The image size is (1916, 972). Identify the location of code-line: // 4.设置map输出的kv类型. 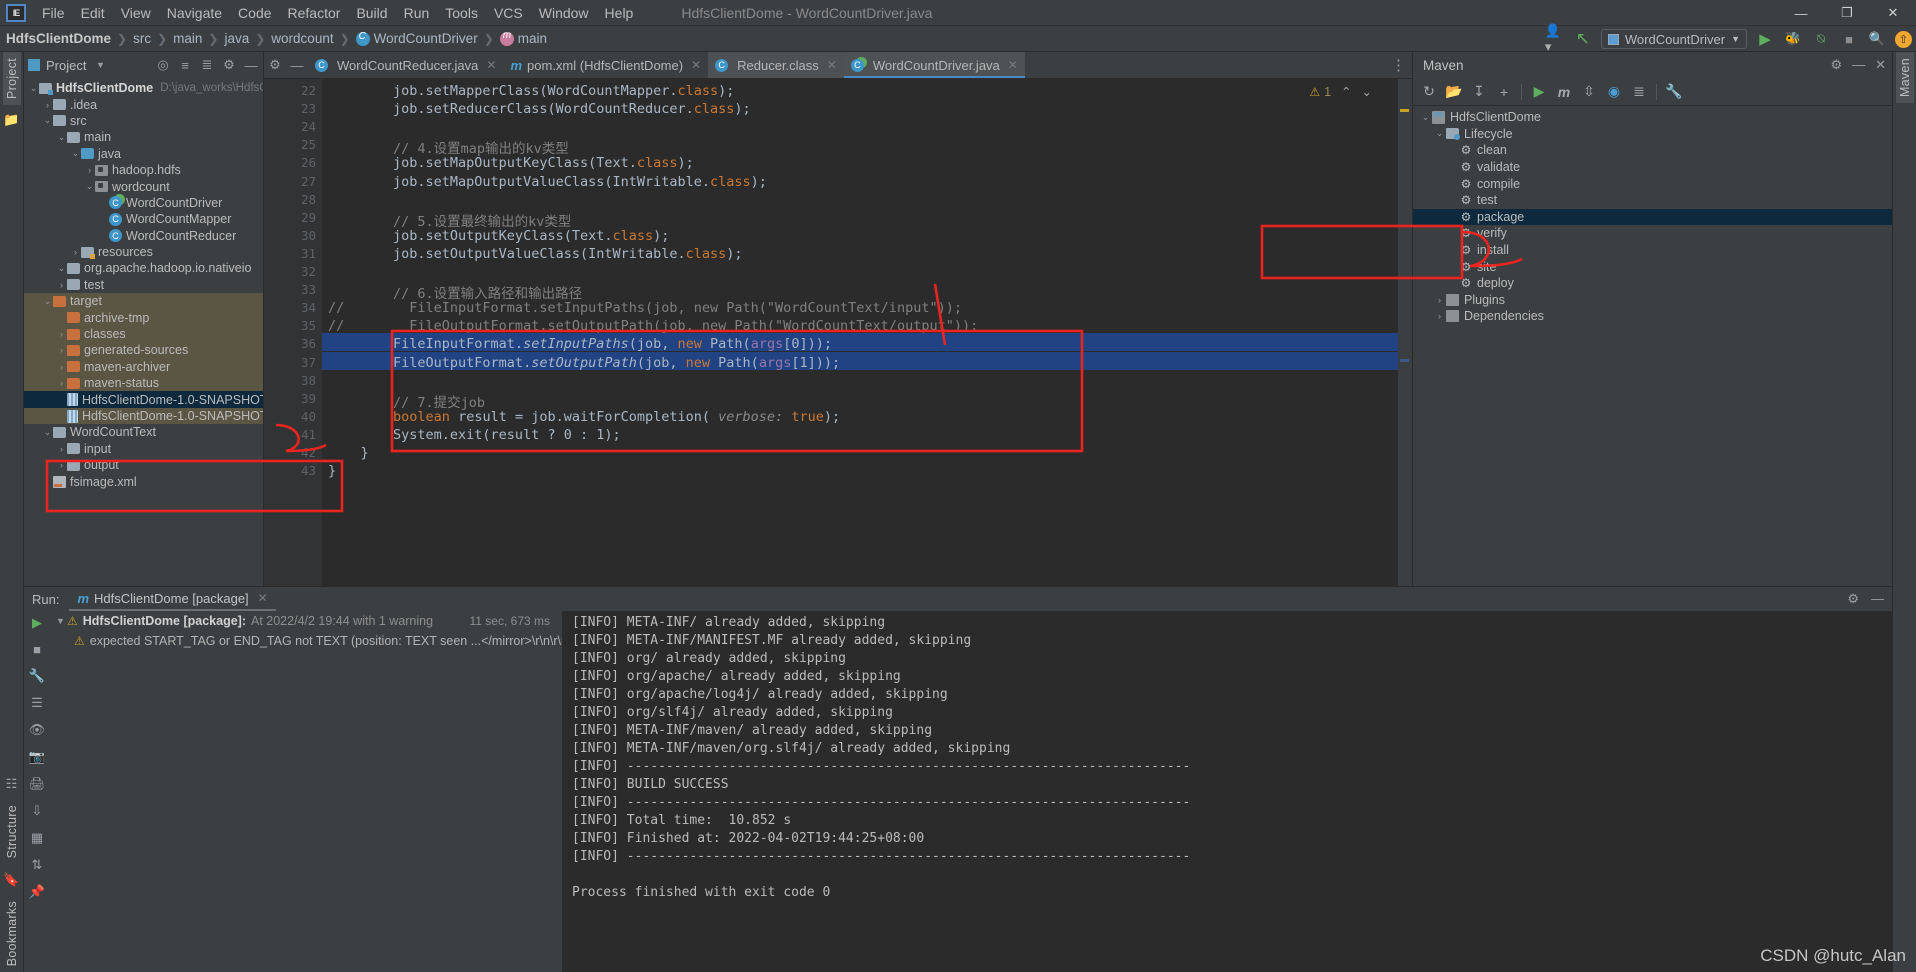
(448, 147).